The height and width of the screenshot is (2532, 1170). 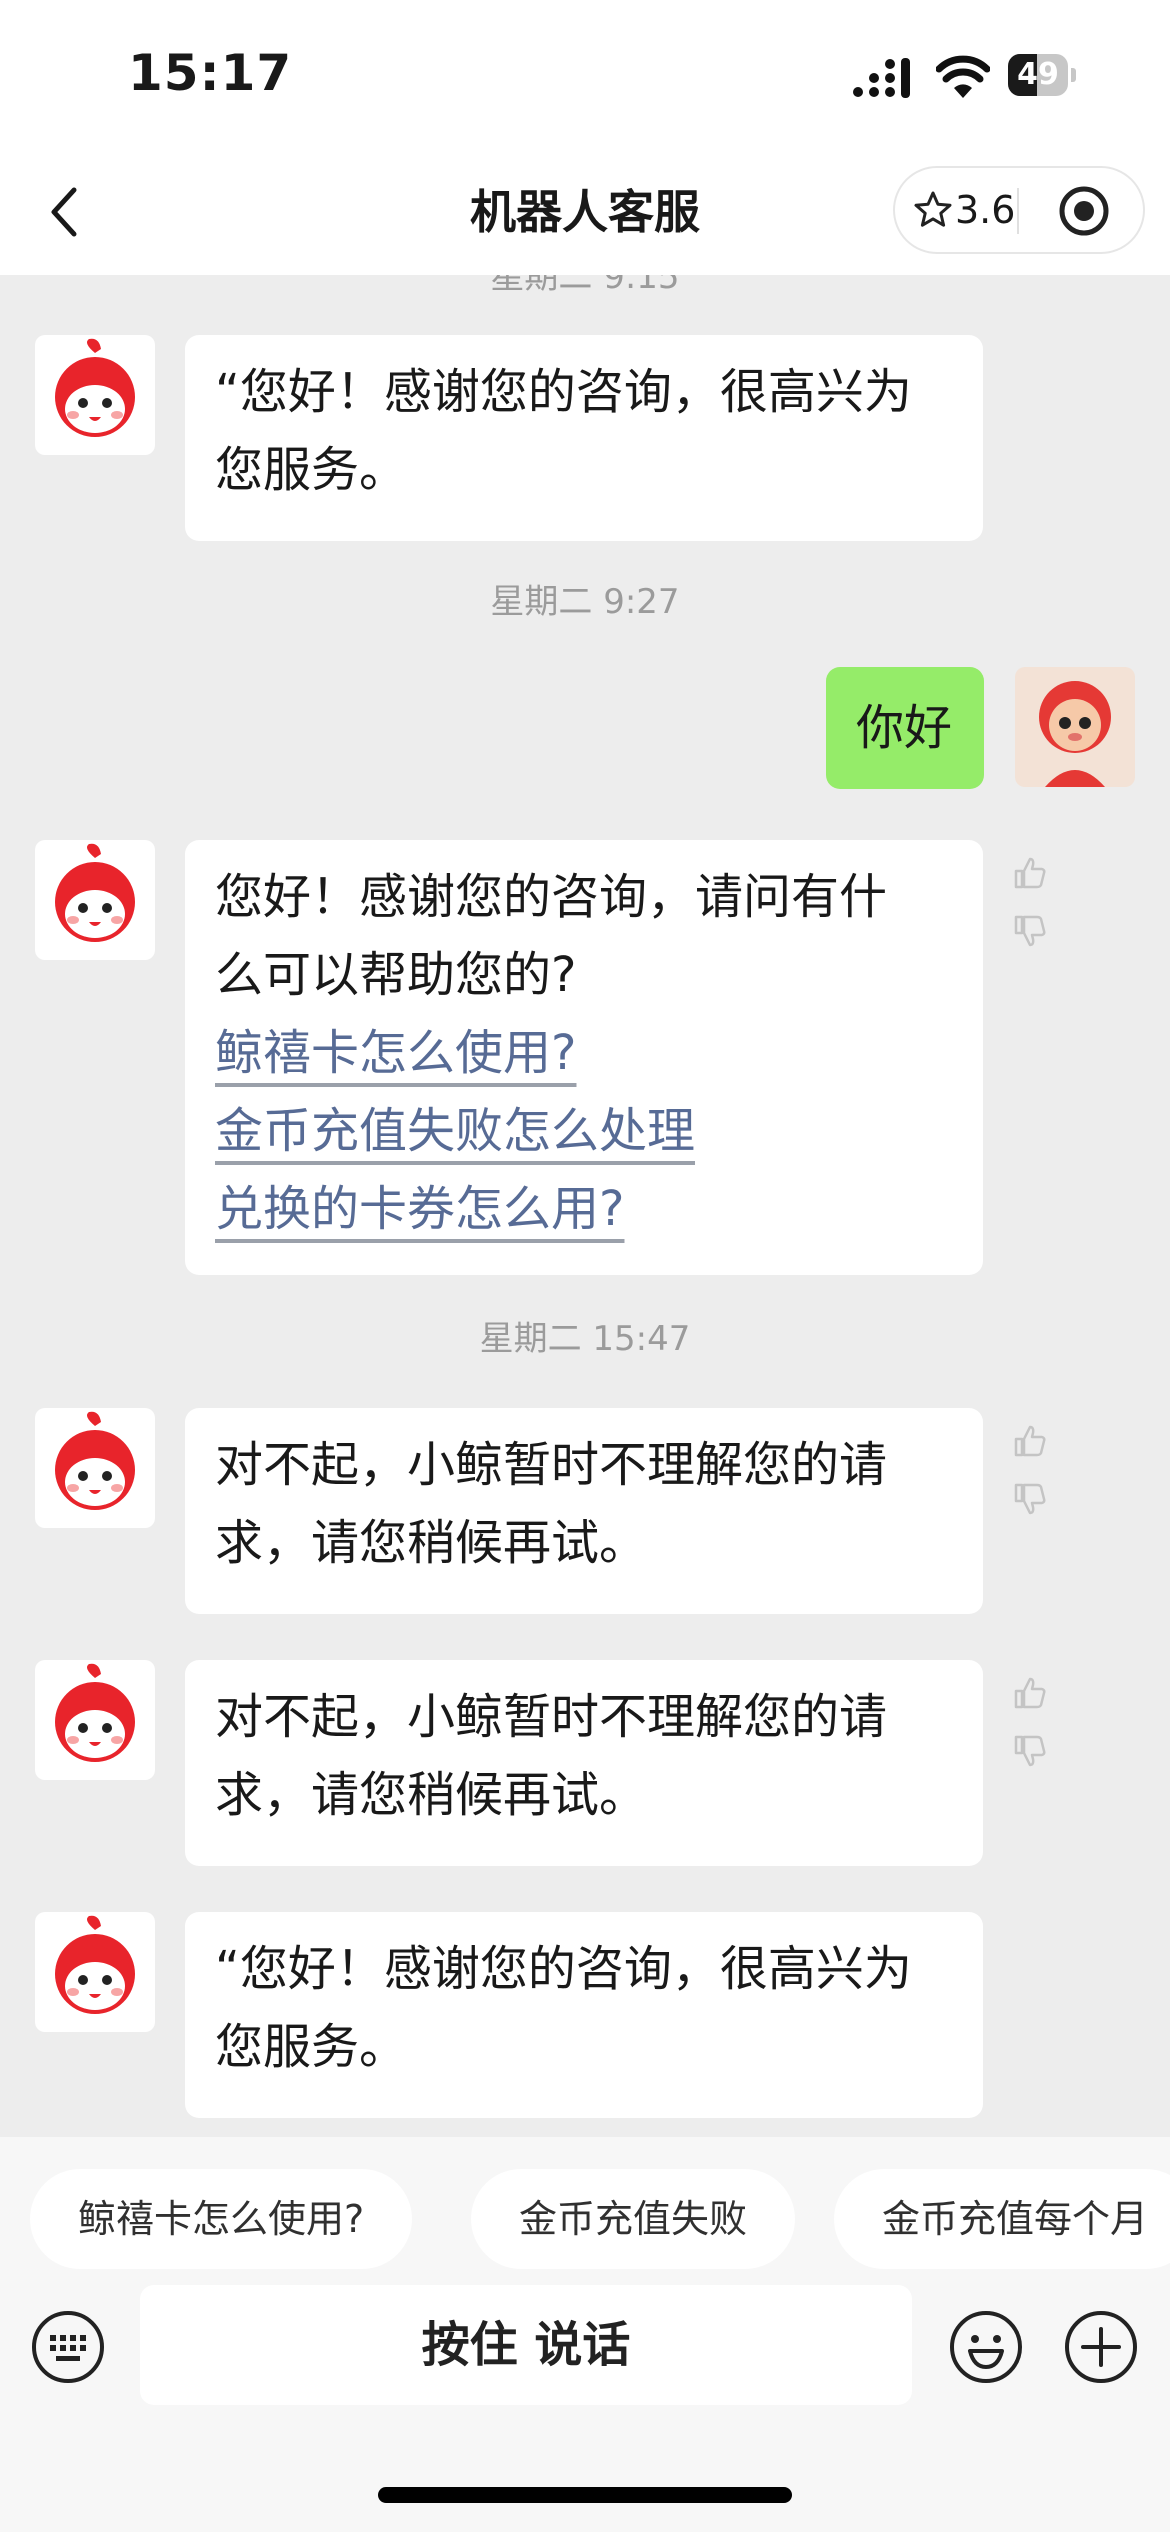 What do you see at coordinates (455, 1131) in the screenshot?
I see `faq-link: 金币充值失败怎么处理` at bounding box center [455, 1131].